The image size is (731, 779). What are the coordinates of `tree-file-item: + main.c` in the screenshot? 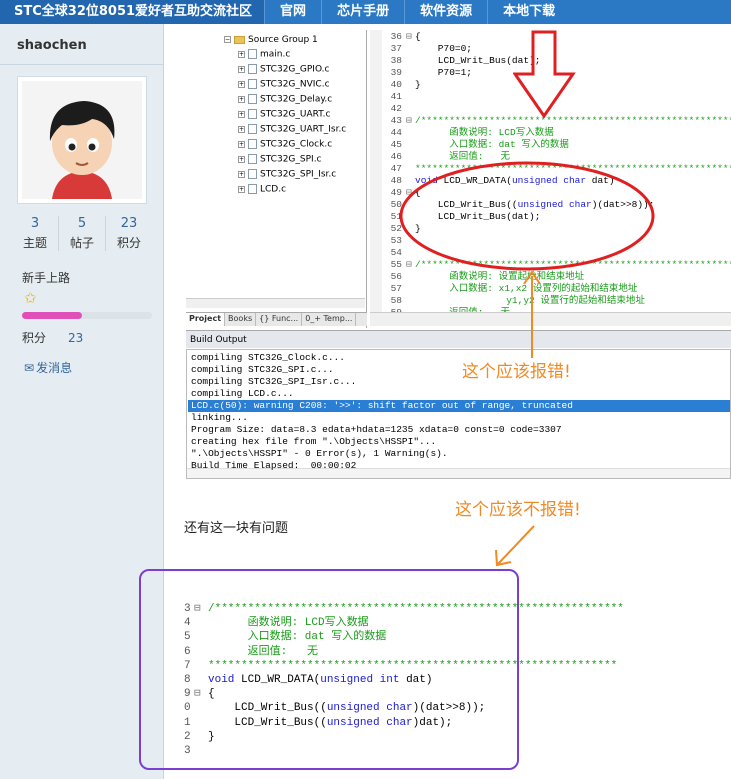 It's located at (264, 54).